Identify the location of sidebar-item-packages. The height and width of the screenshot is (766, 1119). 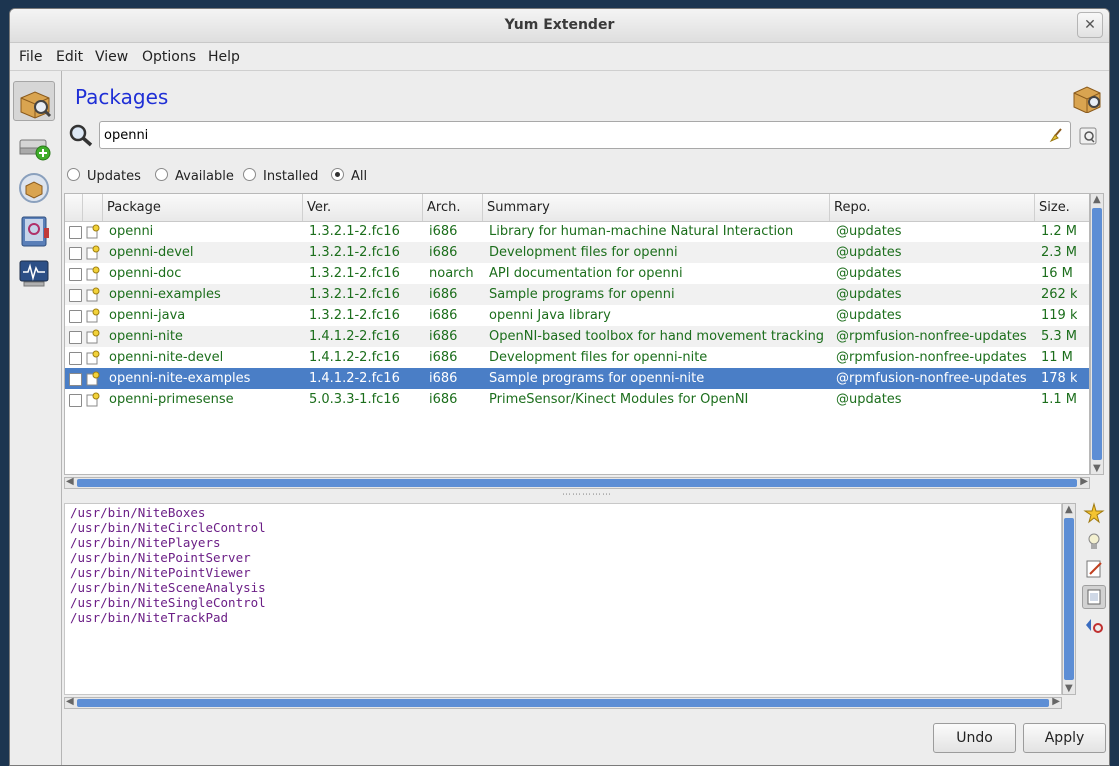
(34, 101).